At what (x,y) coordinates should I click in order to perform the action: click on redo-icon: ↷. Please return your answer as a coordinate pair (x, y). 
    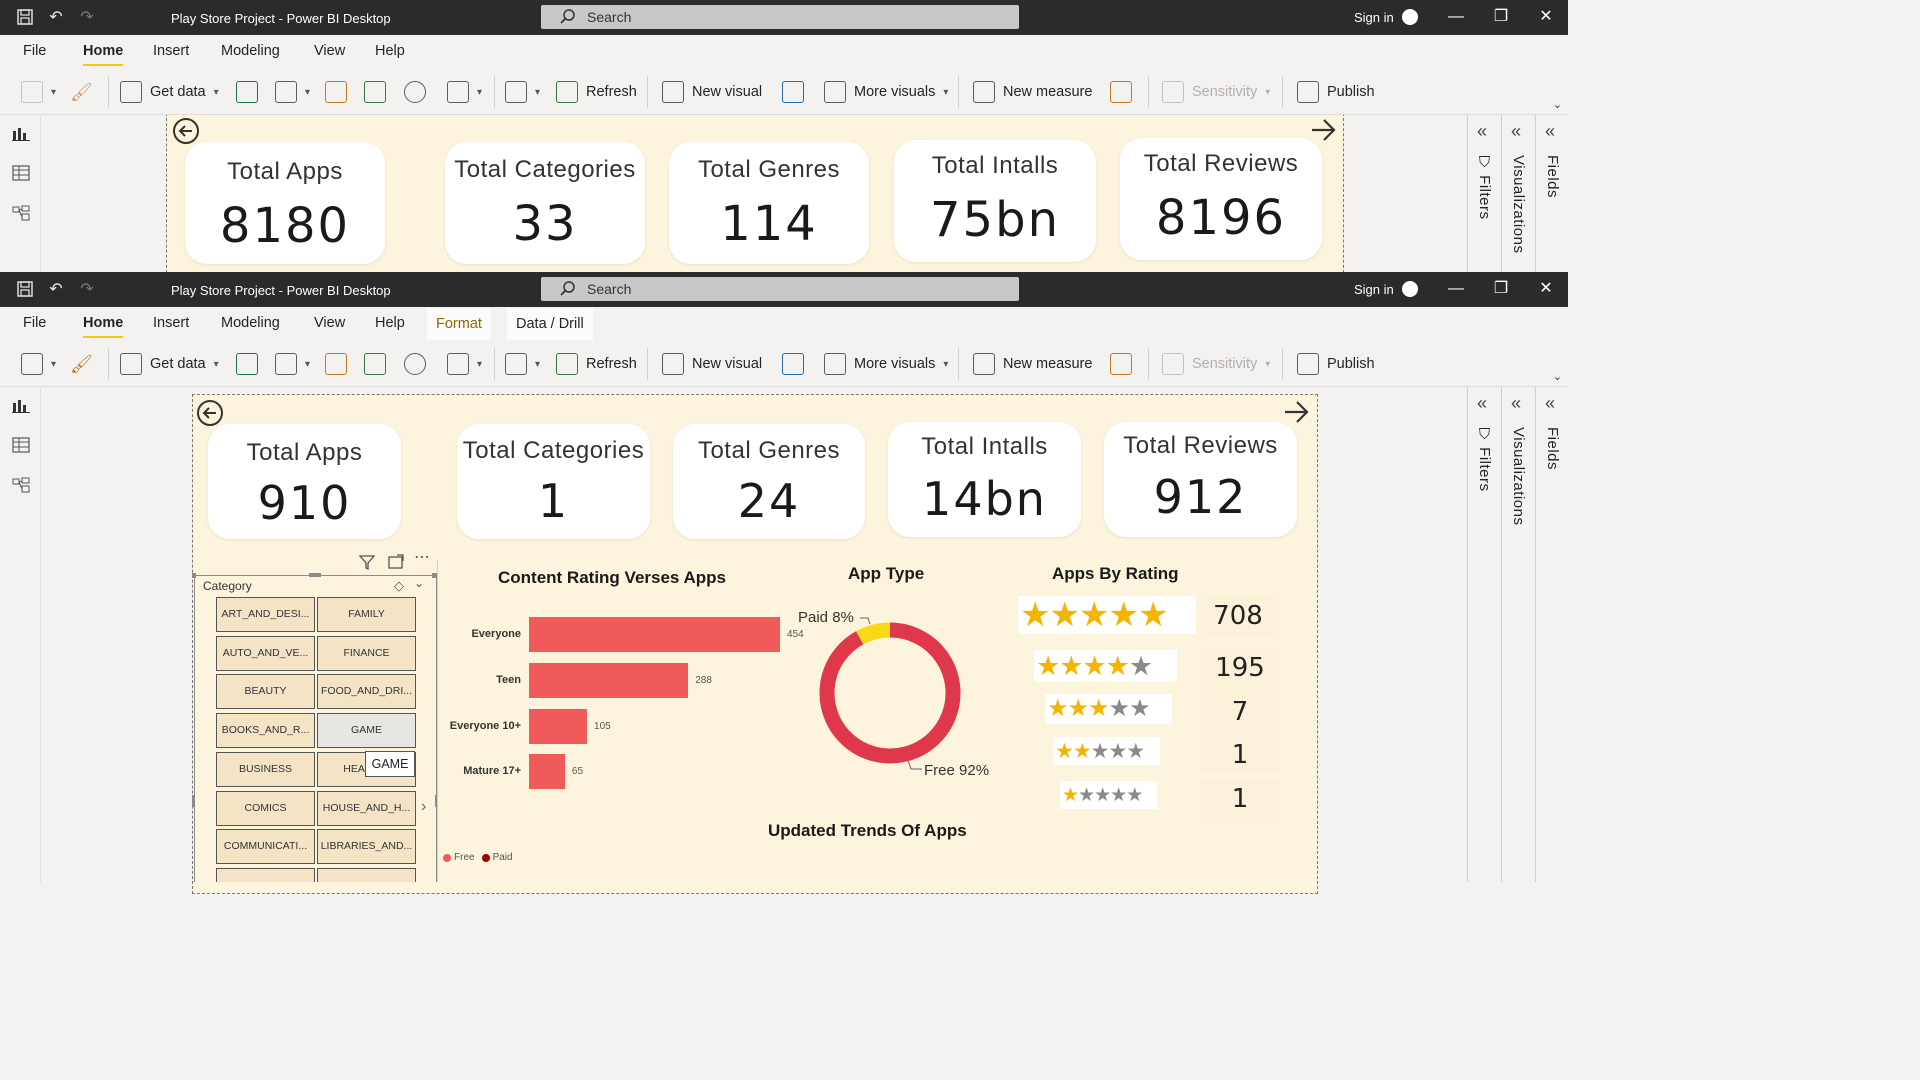
    Looking at the image, I should click on (87, 18).